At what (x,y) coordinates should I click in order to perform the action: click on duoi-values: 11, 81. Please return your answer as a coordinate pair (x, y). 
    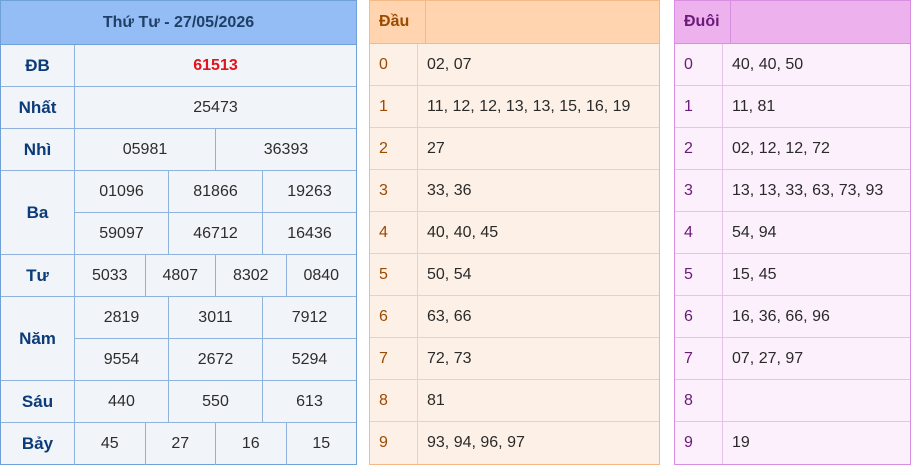
    Looking at the image, I should click on (754, 106).